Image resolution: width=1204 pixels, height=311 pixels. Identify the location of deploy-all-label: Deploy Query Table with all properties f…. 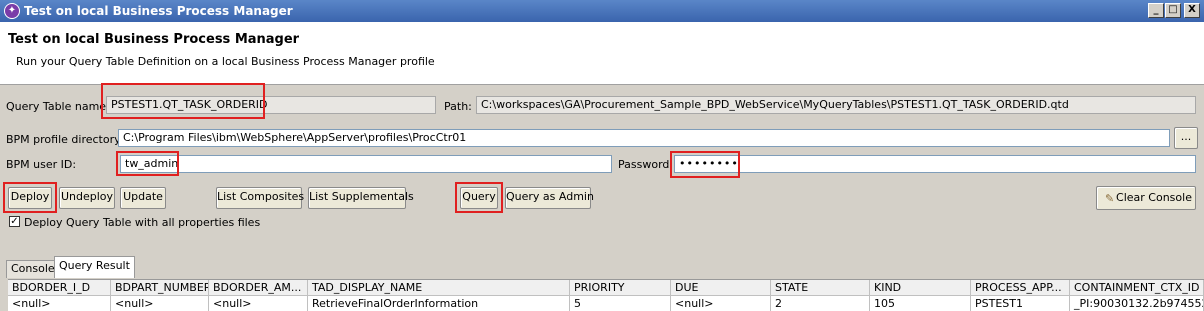
(142, 222).